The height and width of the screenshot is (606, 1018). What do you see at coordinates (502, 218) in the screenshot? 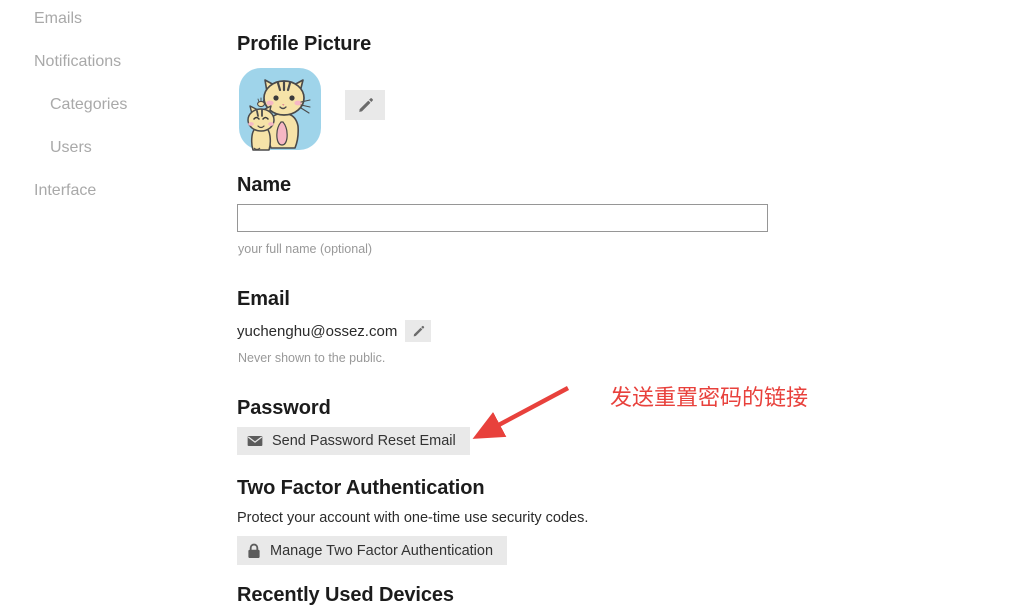
I see `name-input` at bounding box center [502, 218].